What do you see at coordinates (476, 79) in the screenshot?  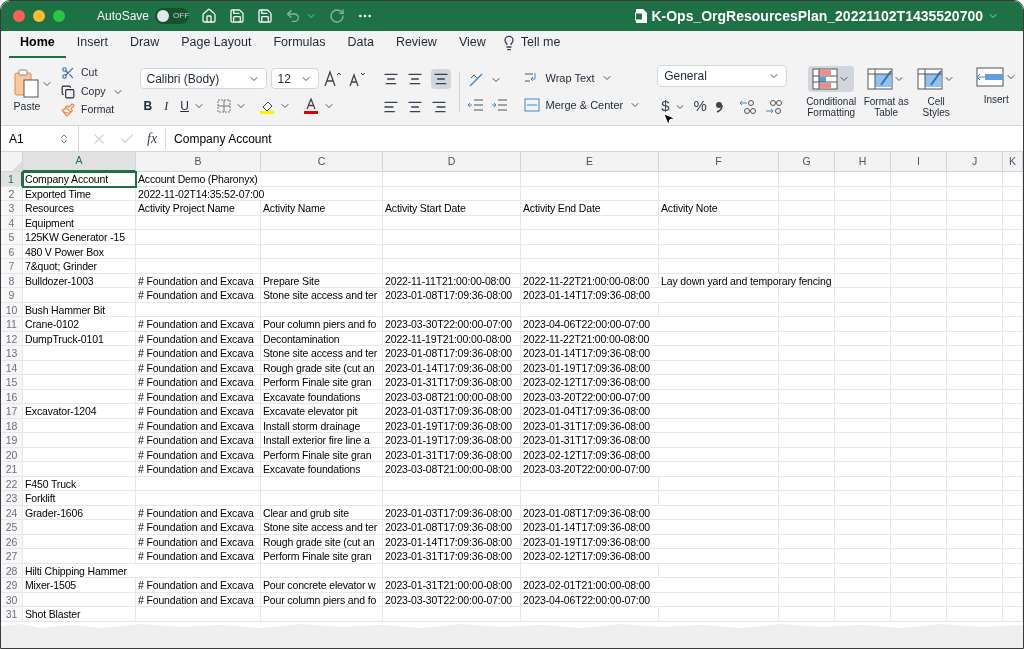 I see `orientation-icon` at bounding box center [476, 79].